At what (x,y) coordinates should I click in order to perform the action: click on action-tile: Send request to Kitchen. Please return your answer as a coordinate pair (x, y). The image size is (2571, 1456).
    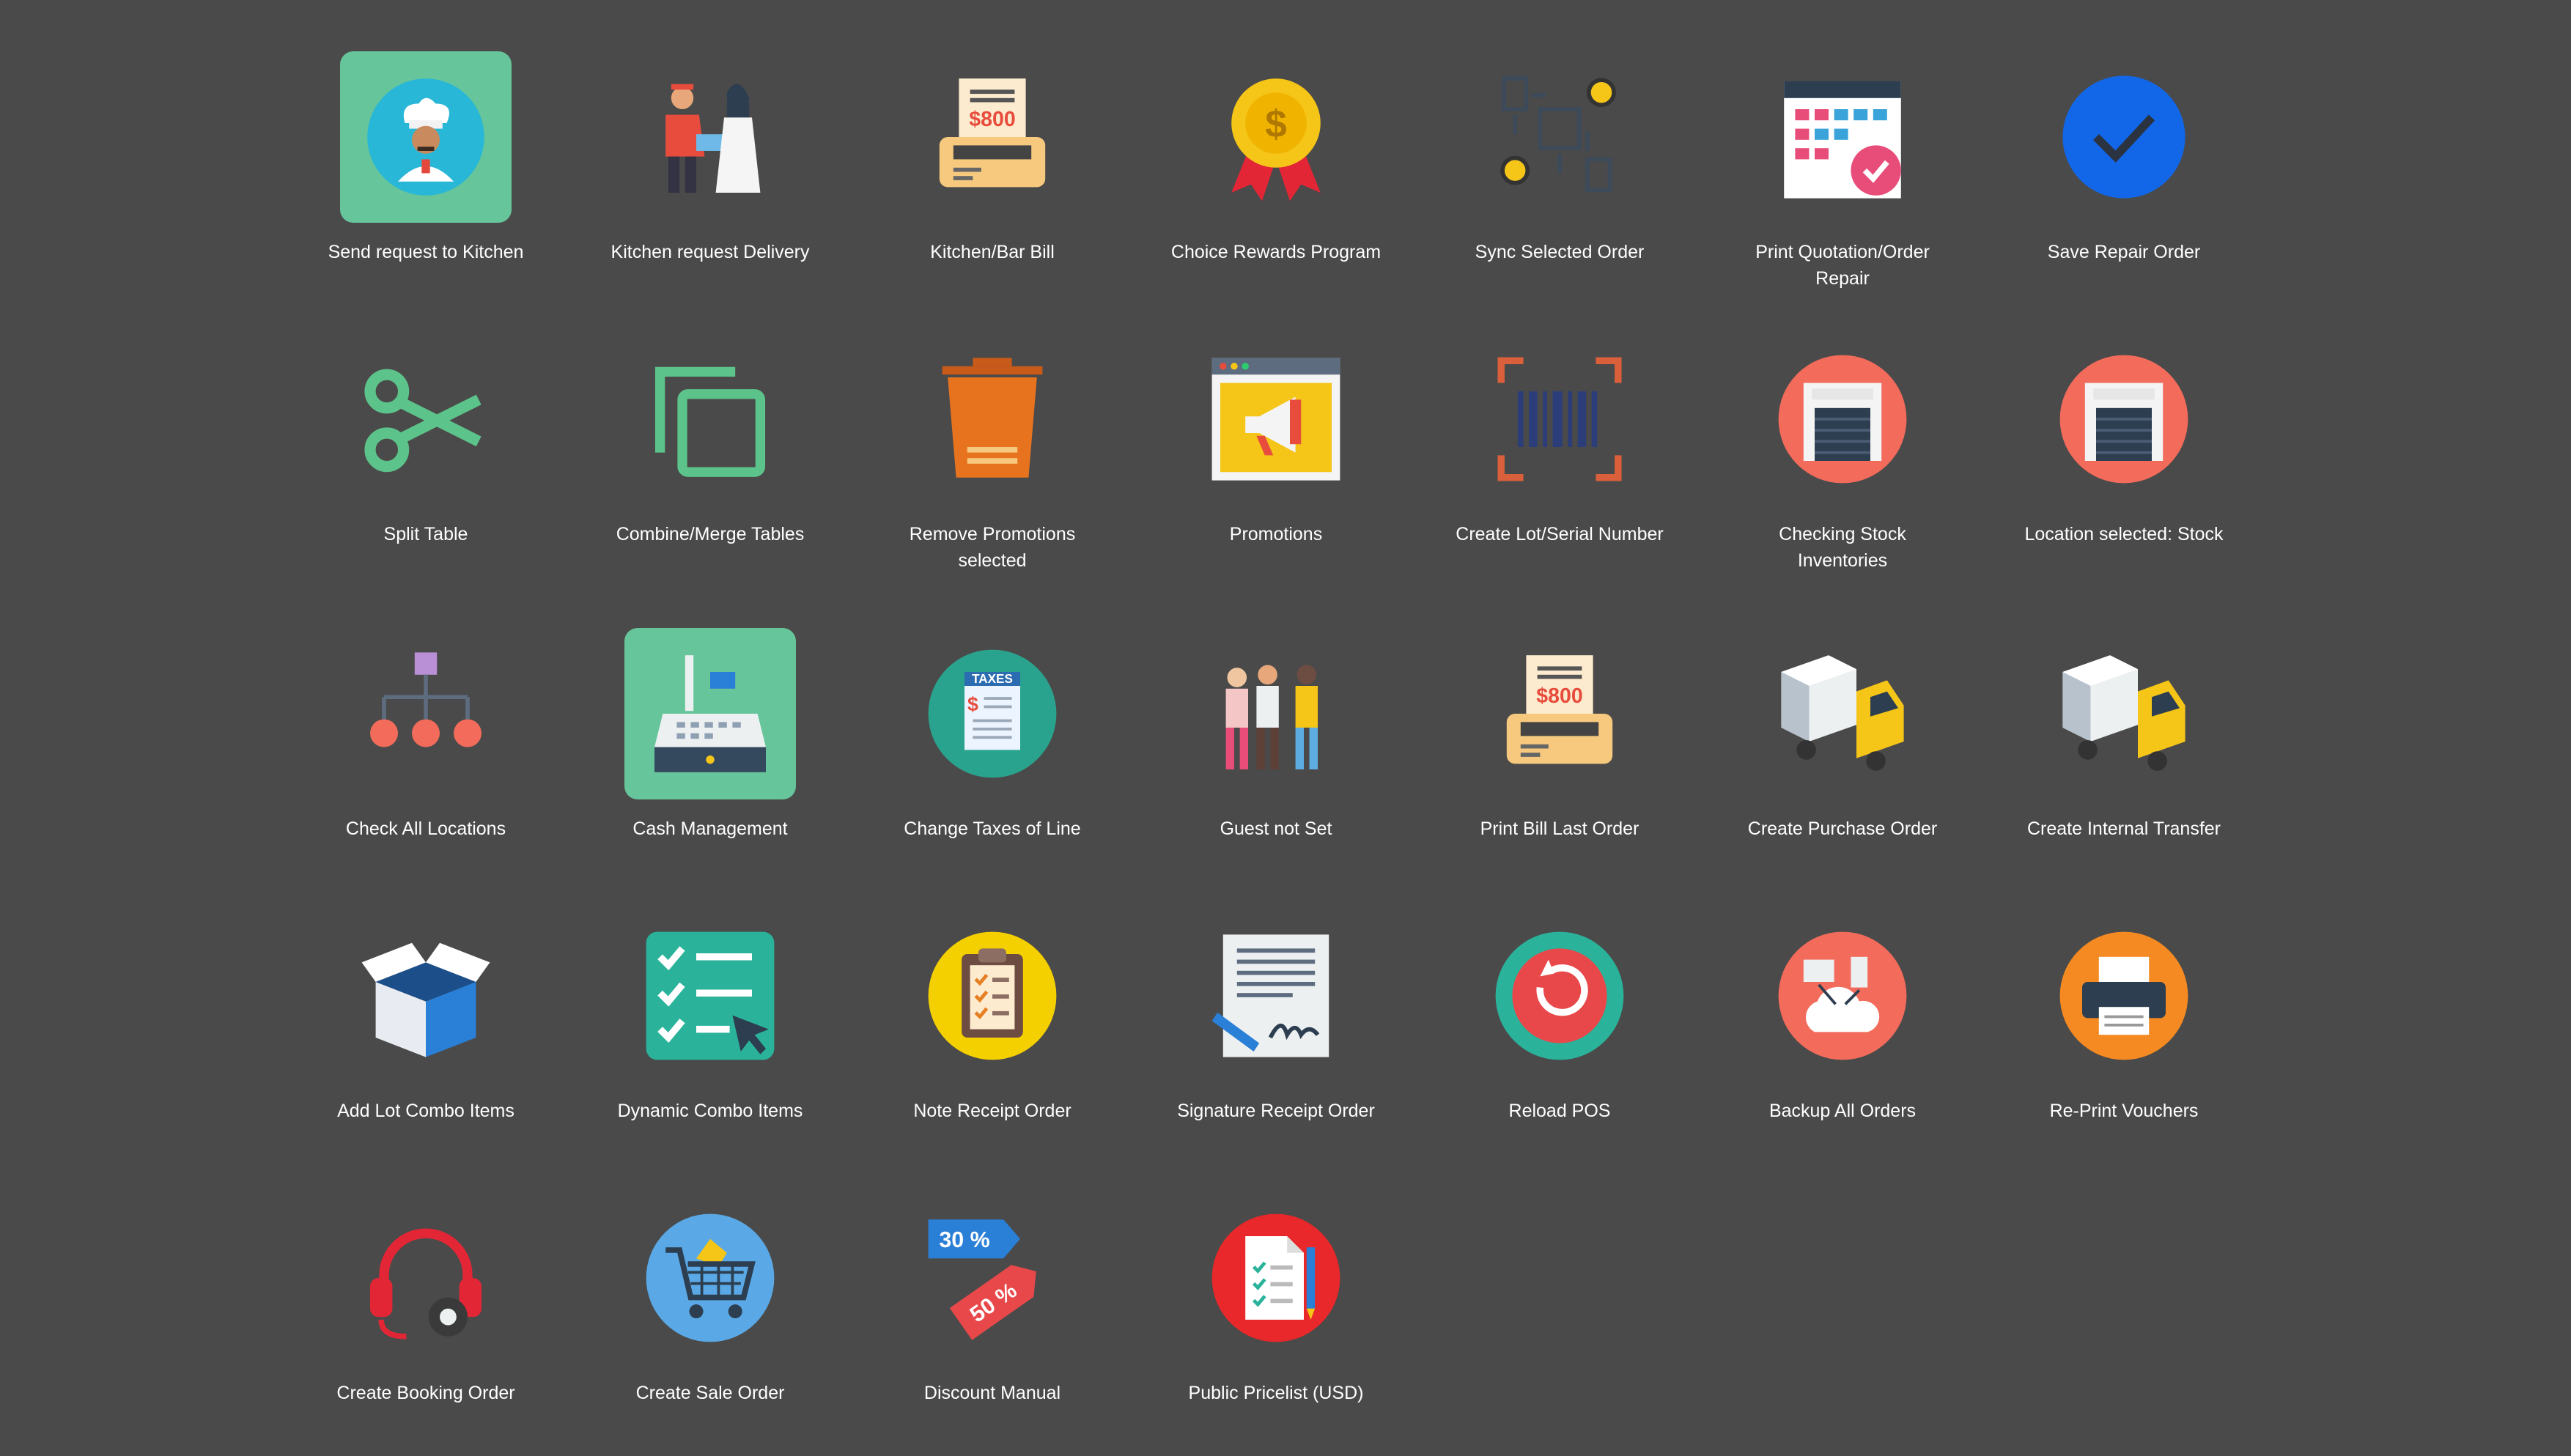
    Looking at the image, I should click on (426, 183).